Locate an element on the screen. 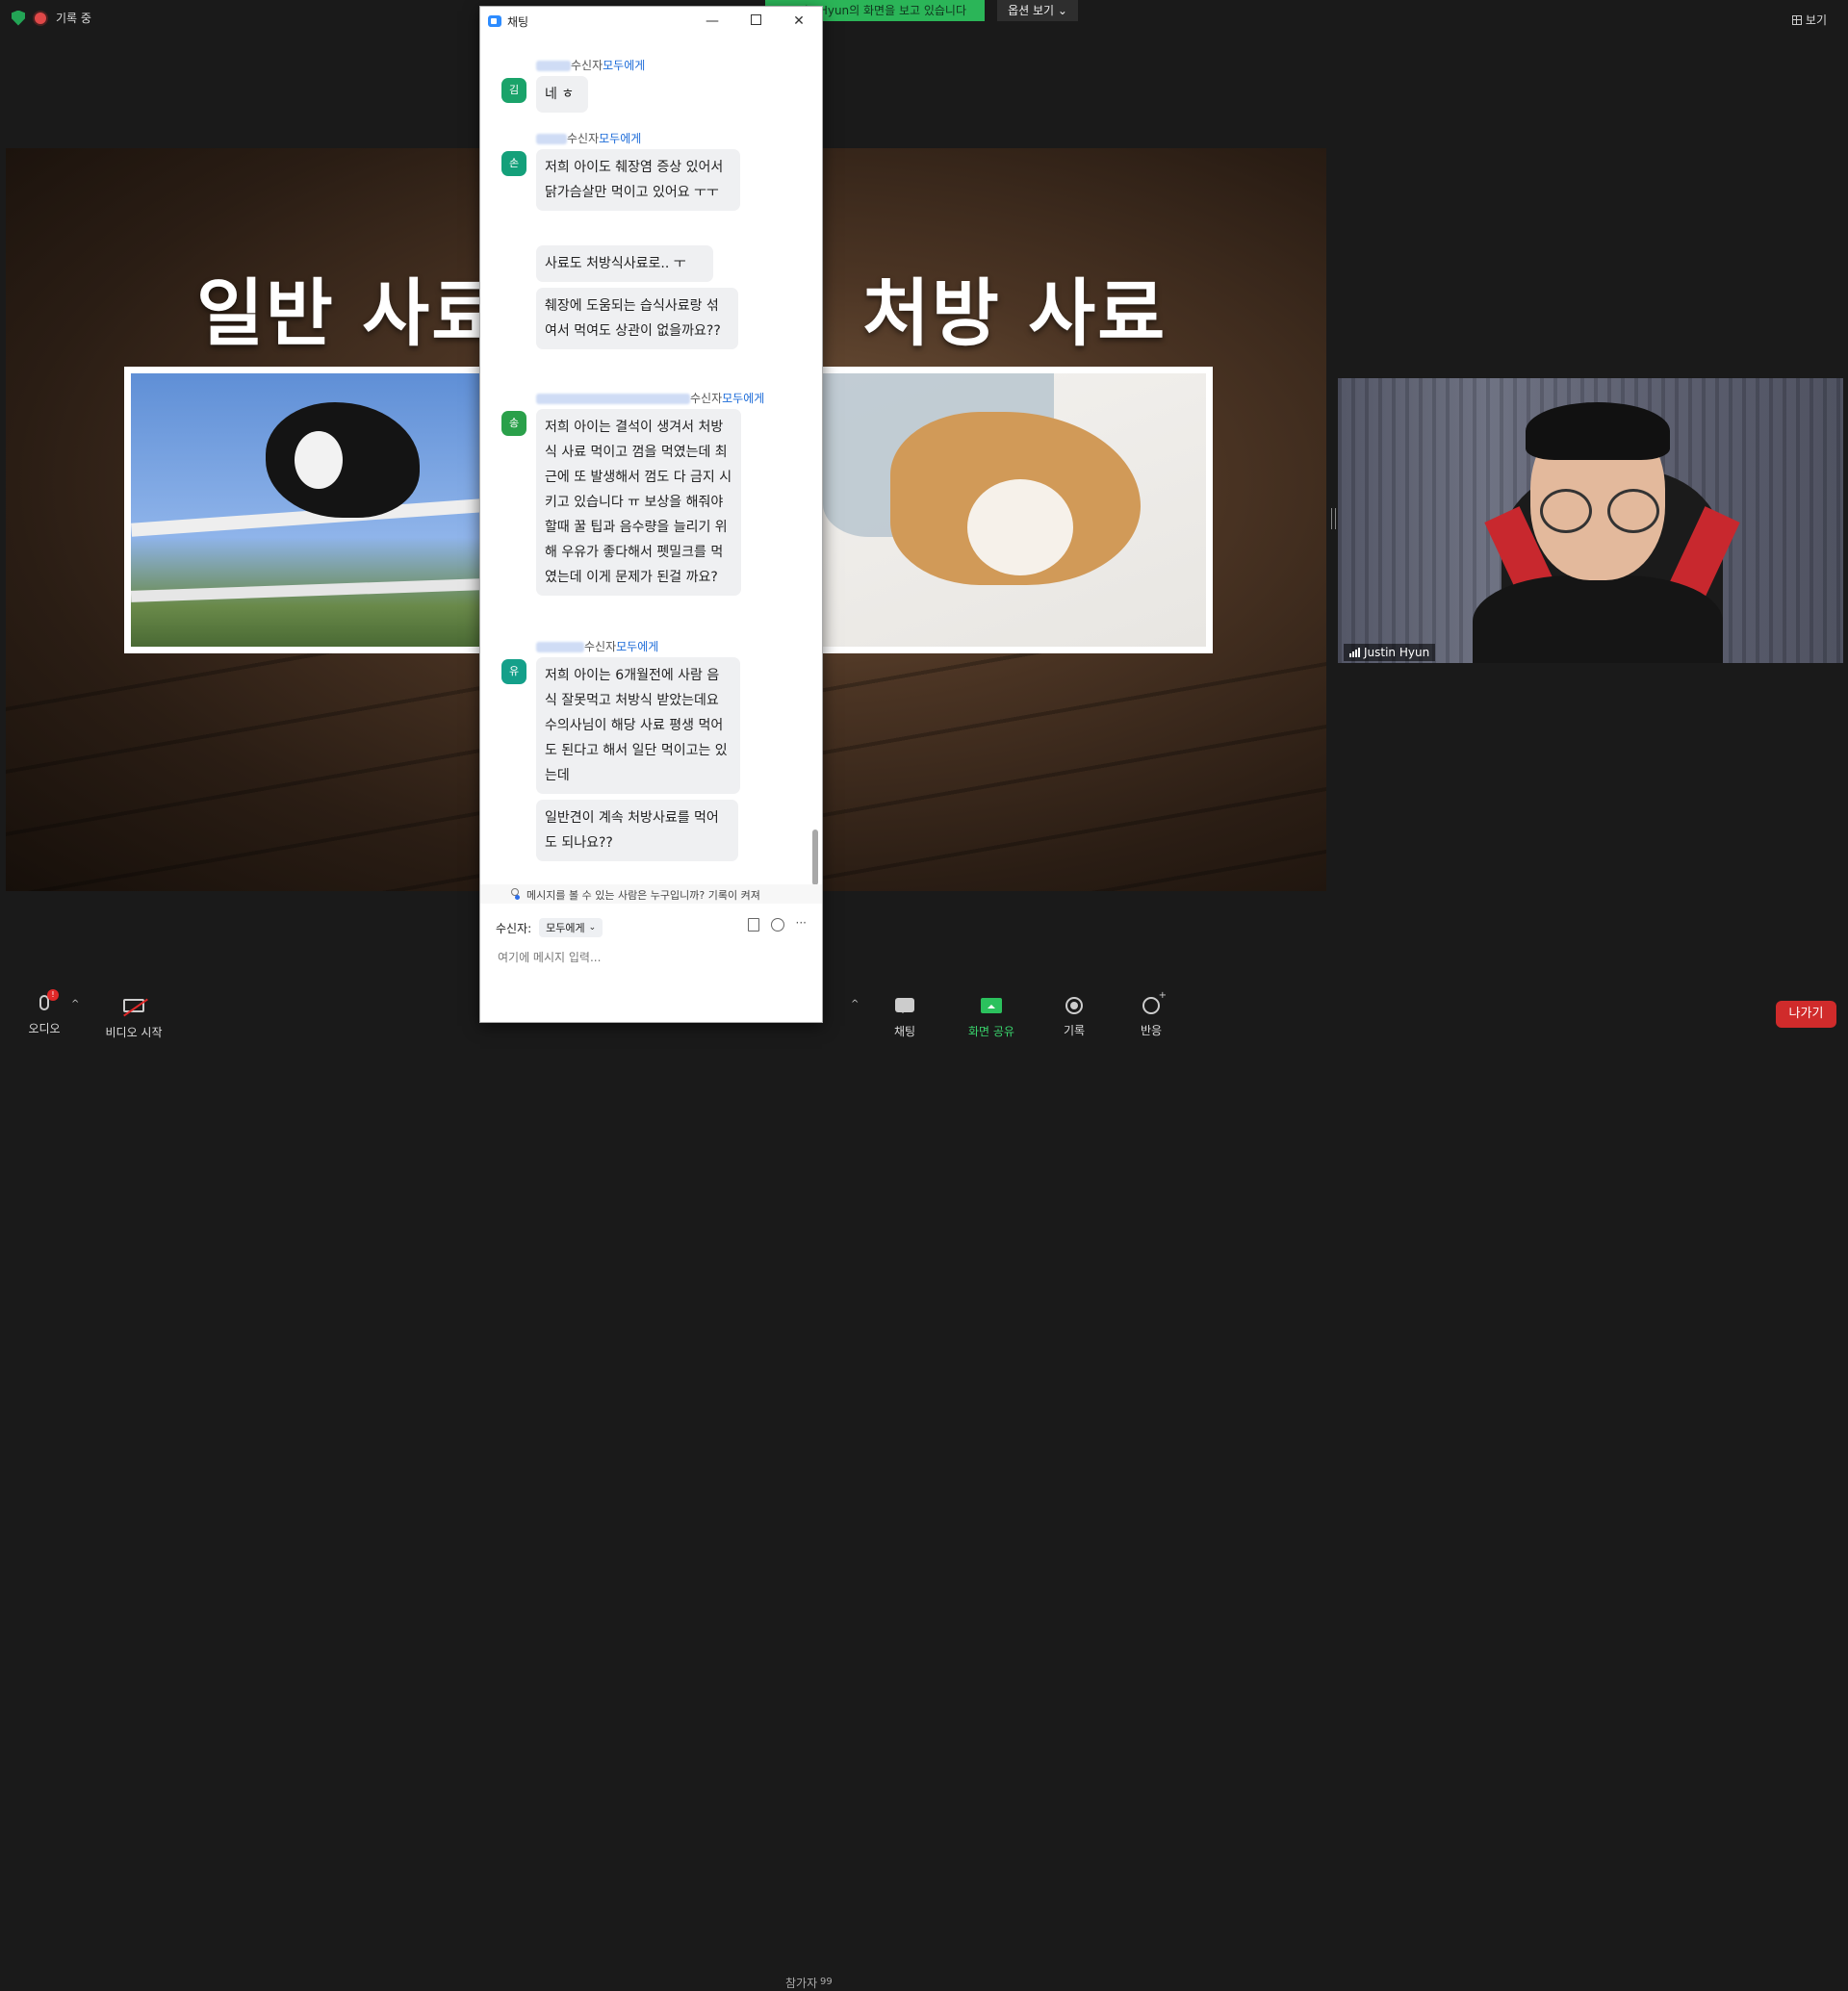  slide-photo-jumping-dog is located at coordinates (312, 510).